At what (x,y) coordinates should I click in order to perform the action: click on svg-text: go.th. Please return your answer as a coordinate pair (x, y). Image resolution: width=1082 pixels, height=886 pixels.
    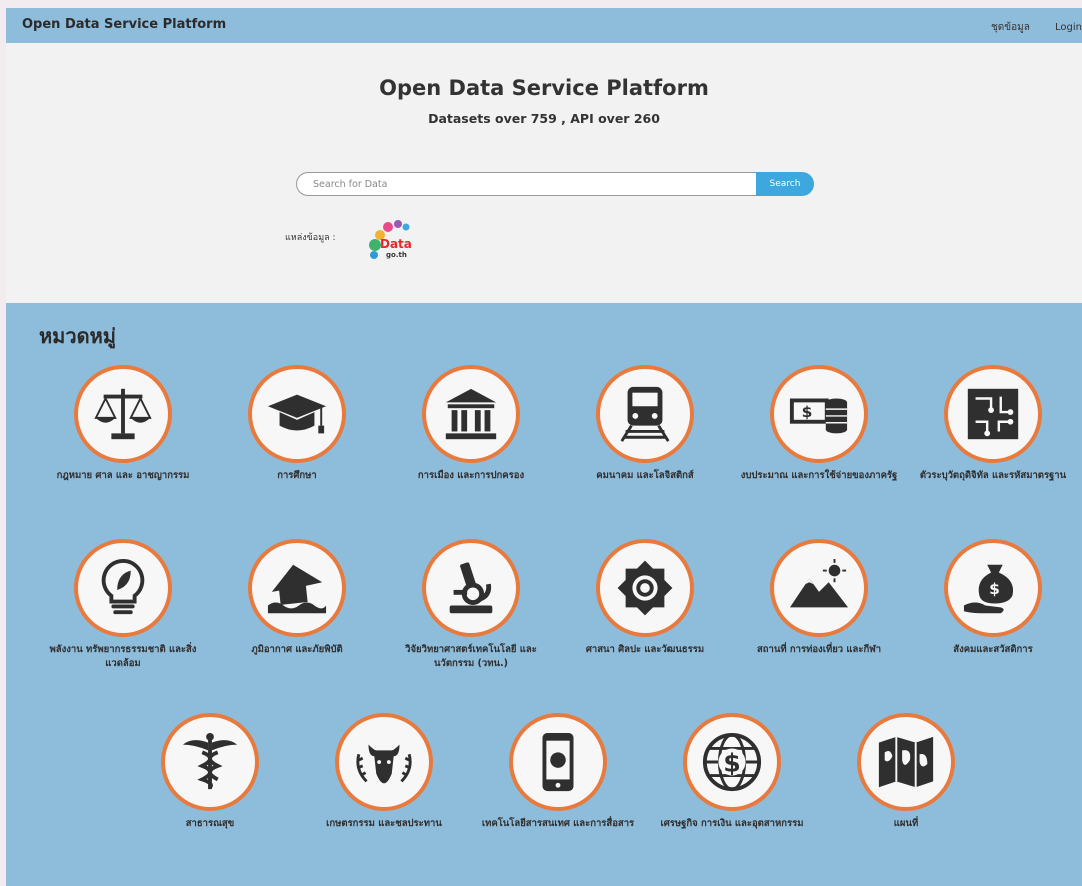
    Looking at the image, I should click on (396, 255).